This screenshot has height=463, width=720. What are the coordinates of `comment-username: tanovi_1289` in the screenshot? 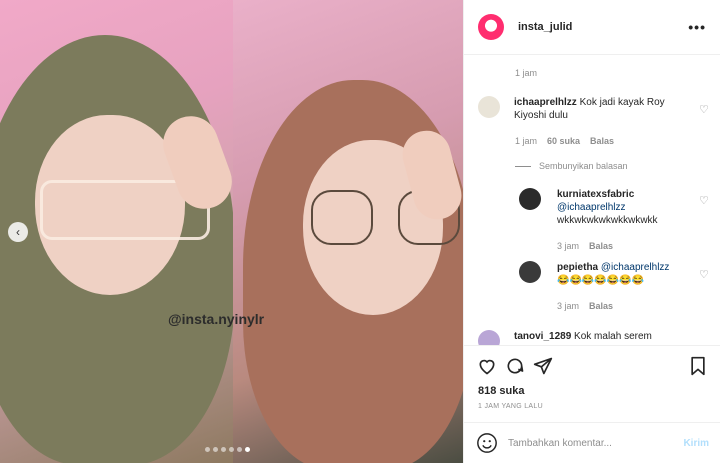 It's located at (542, 336).